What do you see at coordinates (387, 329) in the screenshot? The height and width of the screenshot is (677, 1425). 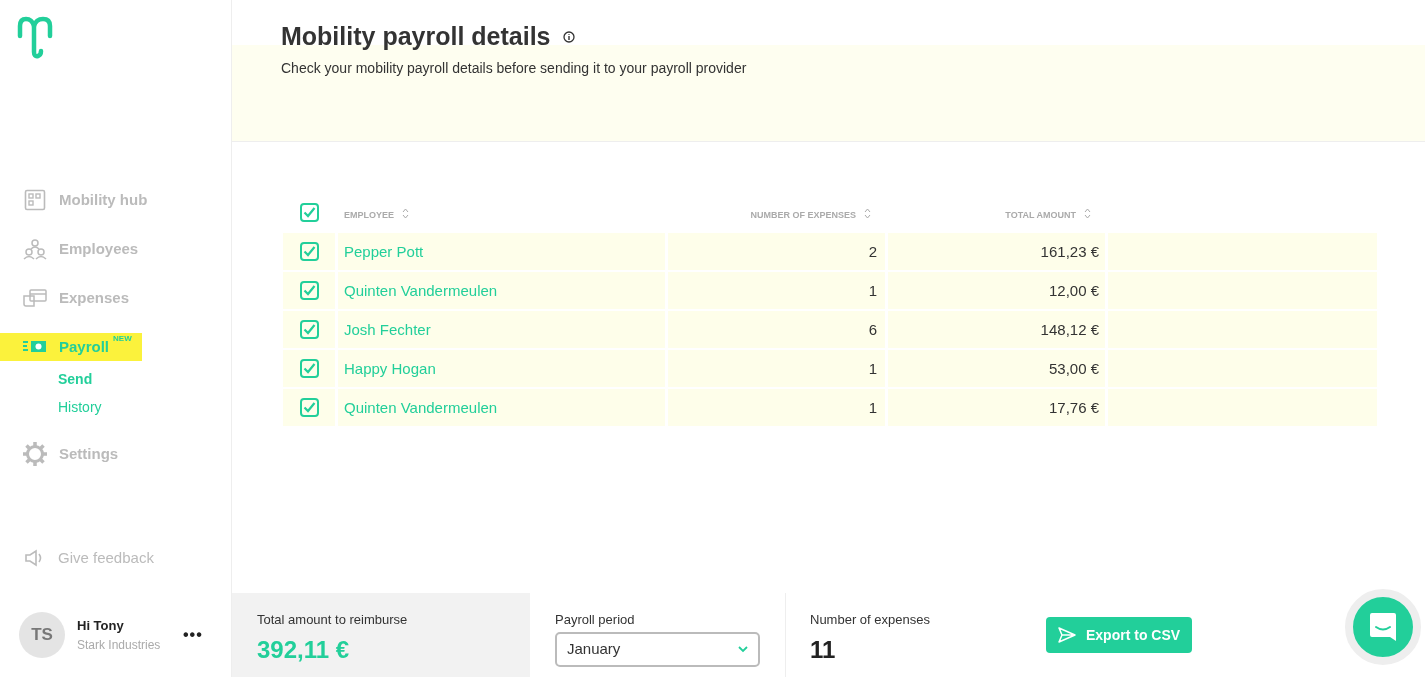 I see `employee-link: Josh Fechter` at bounding box center [387, 329].